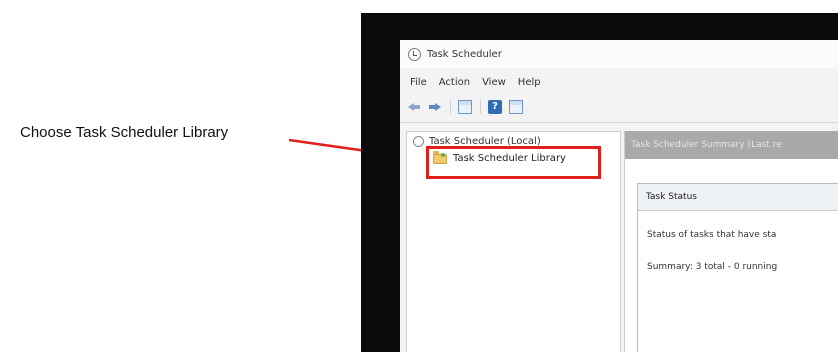  What do you see at coordinates (124, 132) in the screenshot?
I see `callout-label: Choose Task Scheduler Library` at bounding box center [124, 132].